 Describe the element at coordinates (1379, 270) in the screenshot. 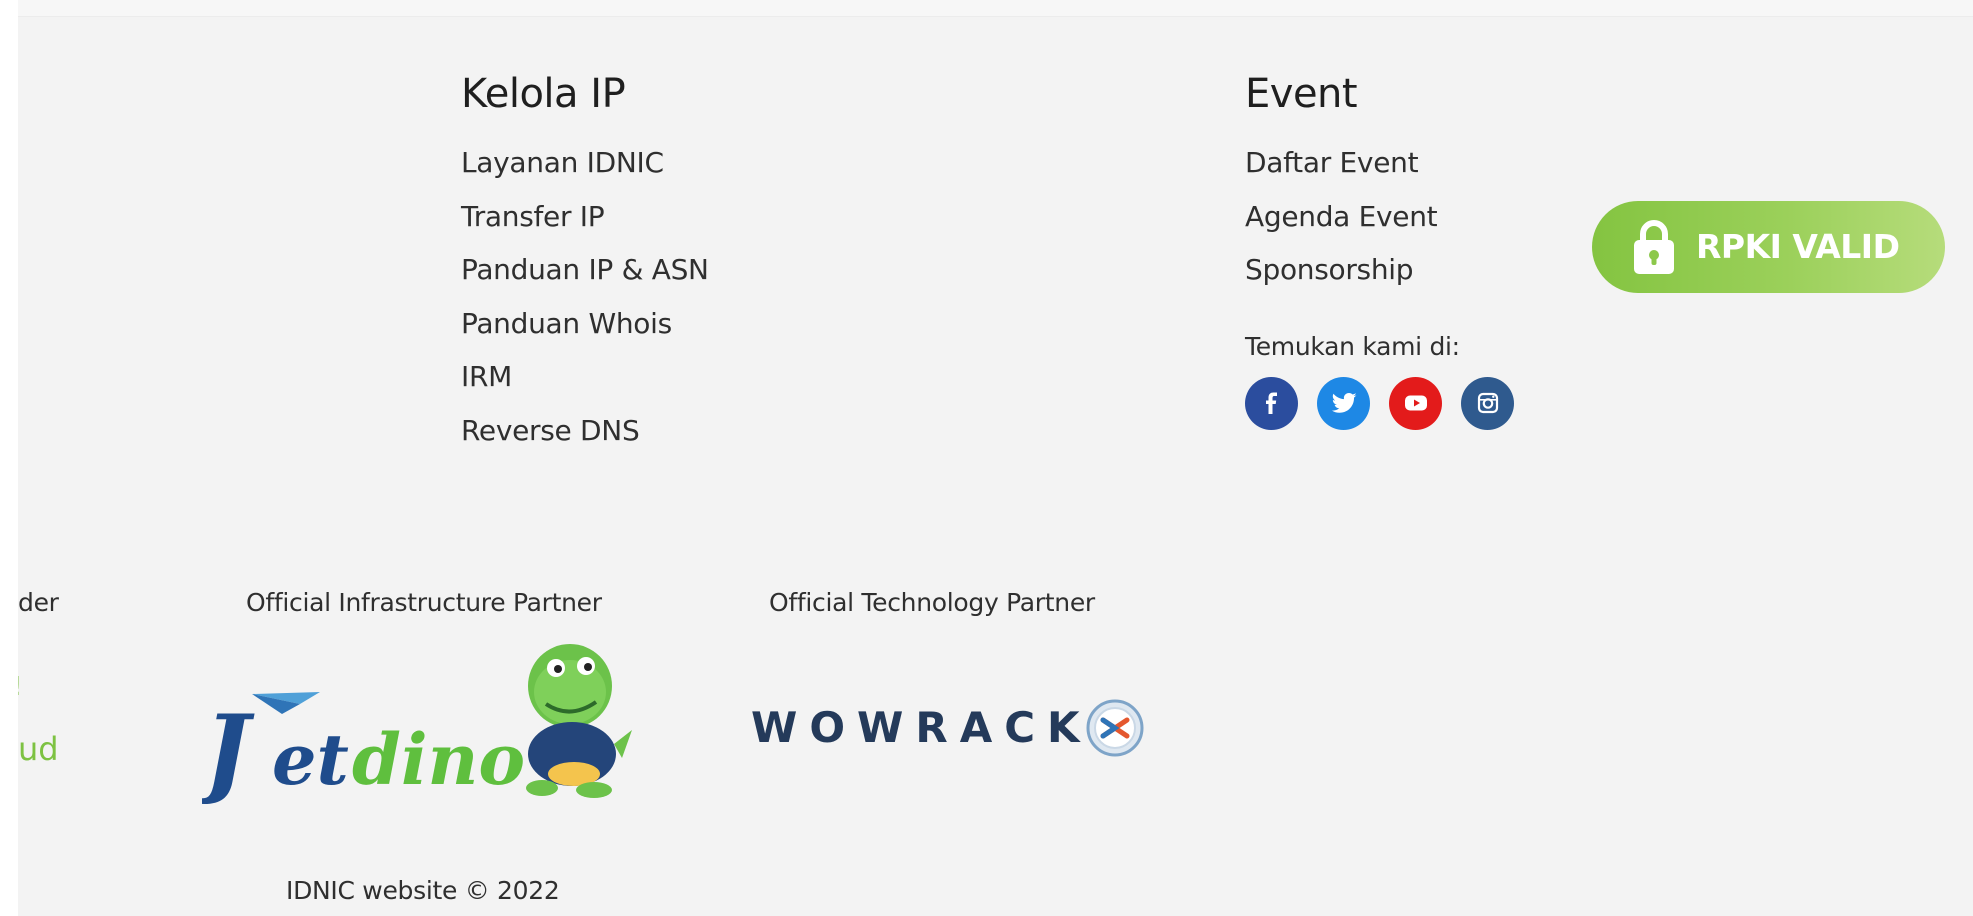

I see `link-sponsorship: Sponsorship` at that location.